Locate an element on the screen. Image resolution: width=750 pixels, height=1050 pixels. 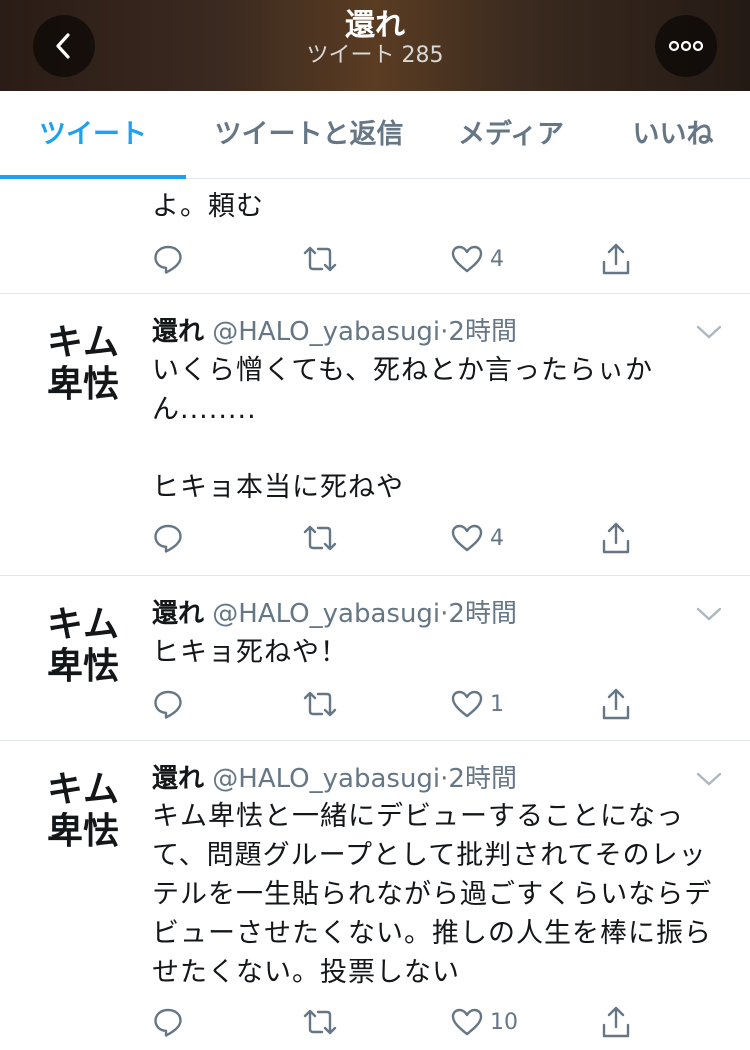
like-count: 1 is located at coordinates (497, 704).